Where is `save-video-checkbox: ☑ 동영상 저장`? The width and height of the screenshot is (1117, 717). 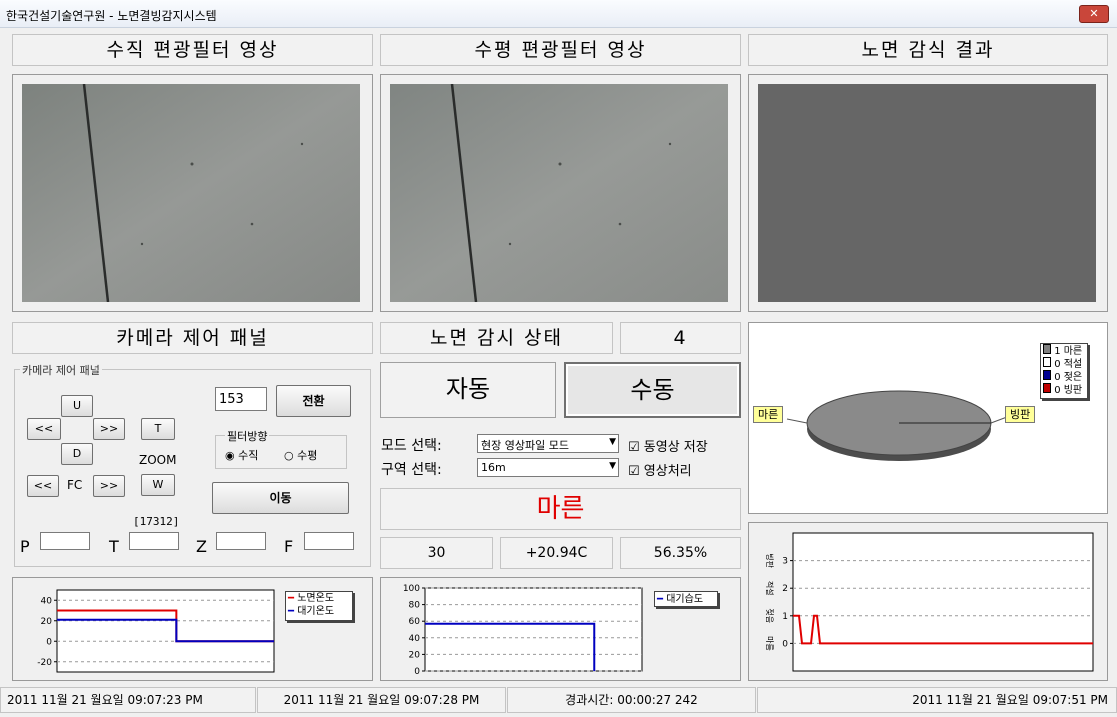 save-video-checkbox: ☑ 동영상 저장 is located at coordinates (668, 445).